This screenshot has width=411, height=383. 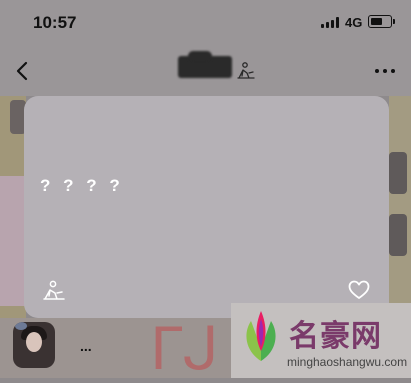 I want to click on battery-icon, so click(x=381, y=21).